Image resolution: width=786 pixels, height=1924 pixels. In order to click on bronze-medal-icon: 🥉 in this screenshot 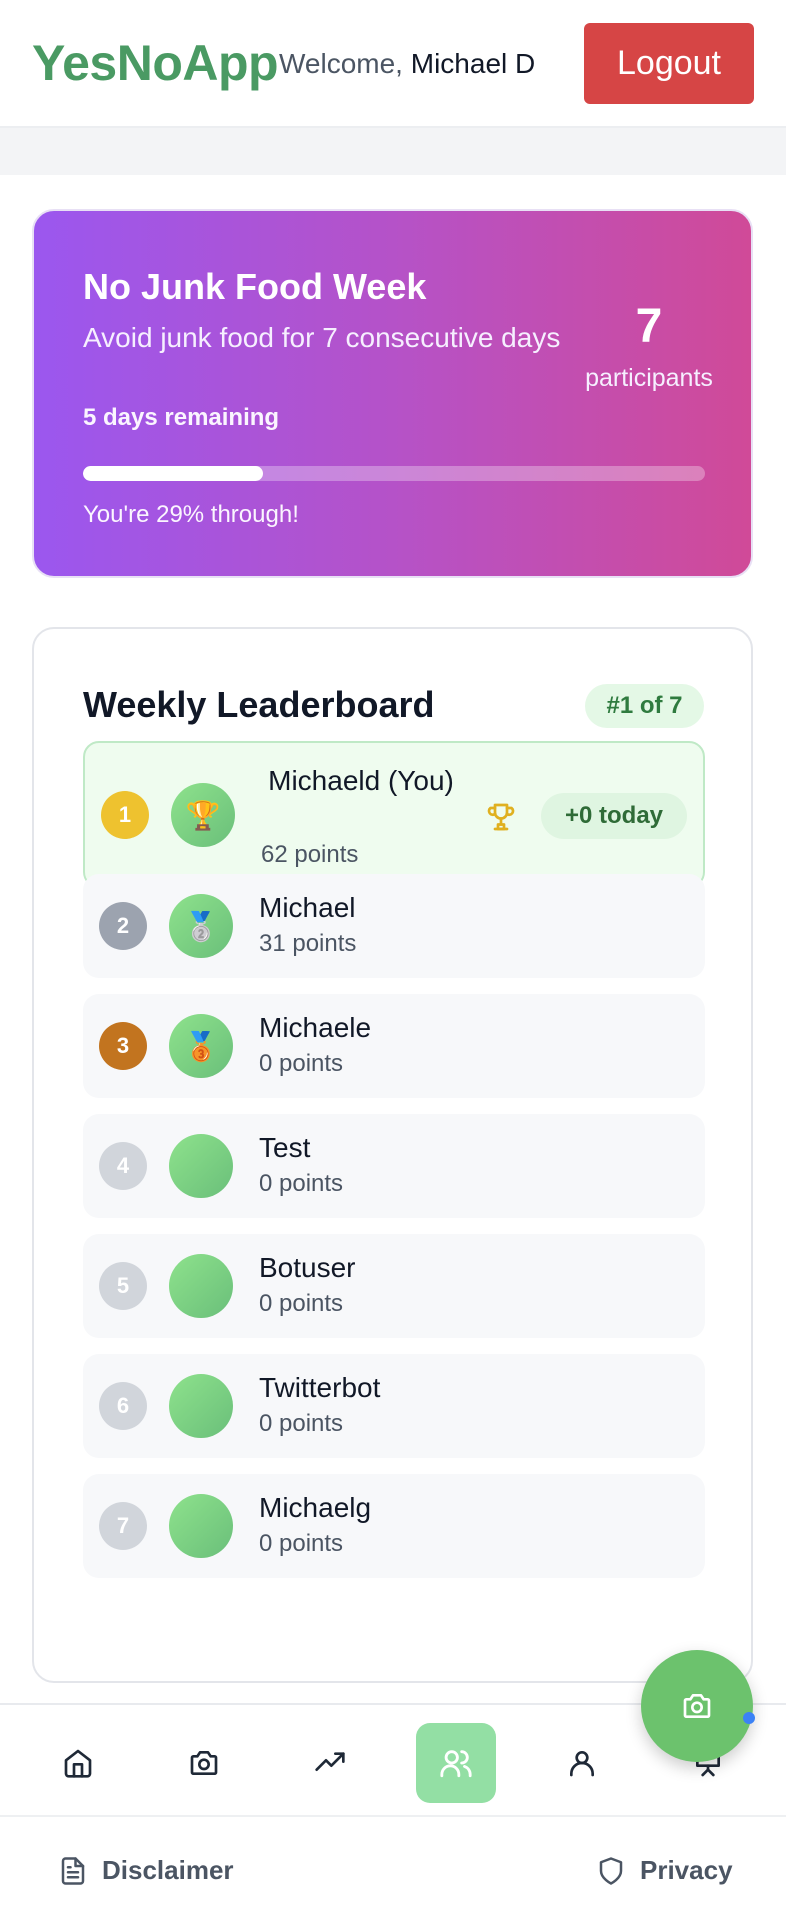, I will do `click(201, 1046)`.